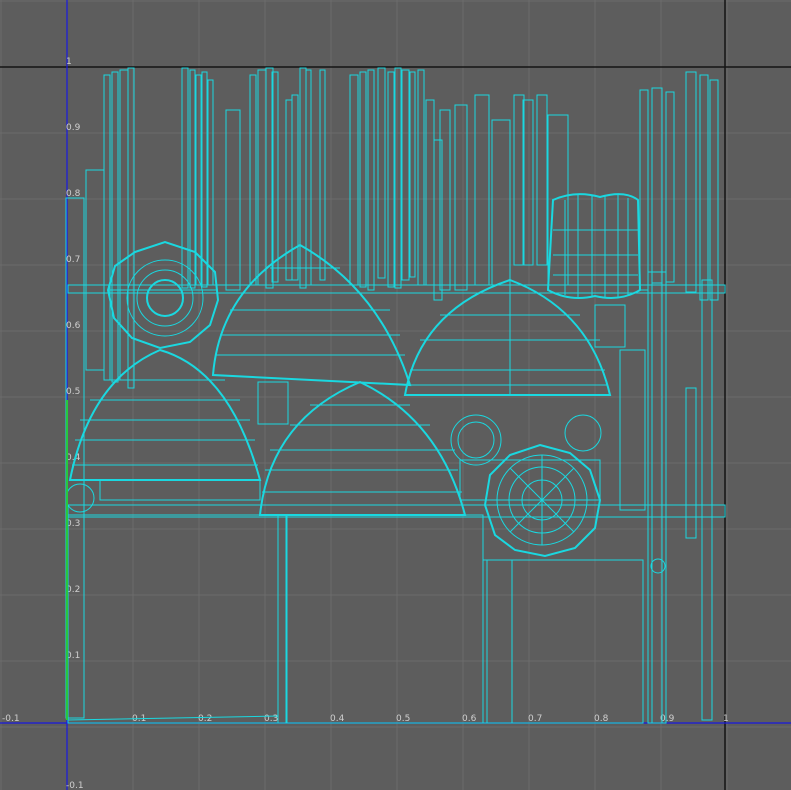 Image resolution: width=791 pixels, height=790 pixels. What do you see at coordinates (680, 497) in the screenshot?
I see `uv-shell-column-right` at bounding box center [680, 497].